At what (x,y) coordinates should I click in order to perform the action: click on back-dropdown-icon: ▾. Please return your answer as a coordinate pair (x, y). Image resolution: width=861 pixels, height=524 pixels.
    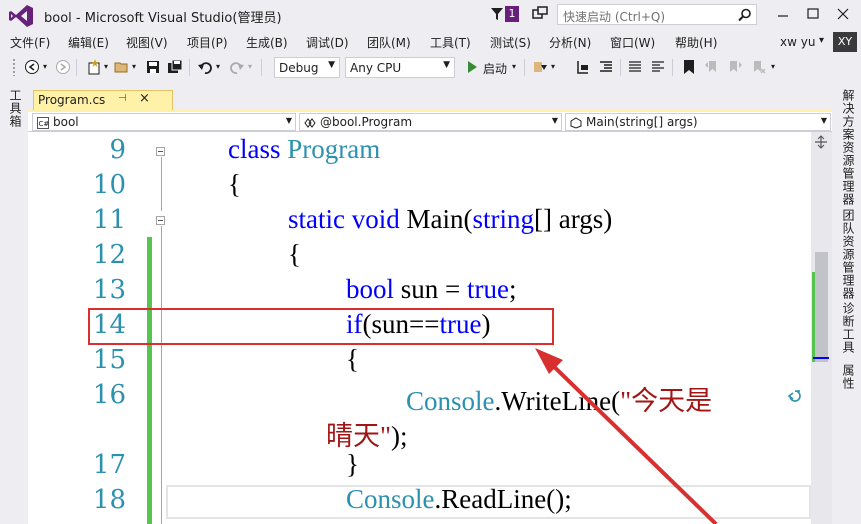
    Looking at the image, I should click on (45, 66).